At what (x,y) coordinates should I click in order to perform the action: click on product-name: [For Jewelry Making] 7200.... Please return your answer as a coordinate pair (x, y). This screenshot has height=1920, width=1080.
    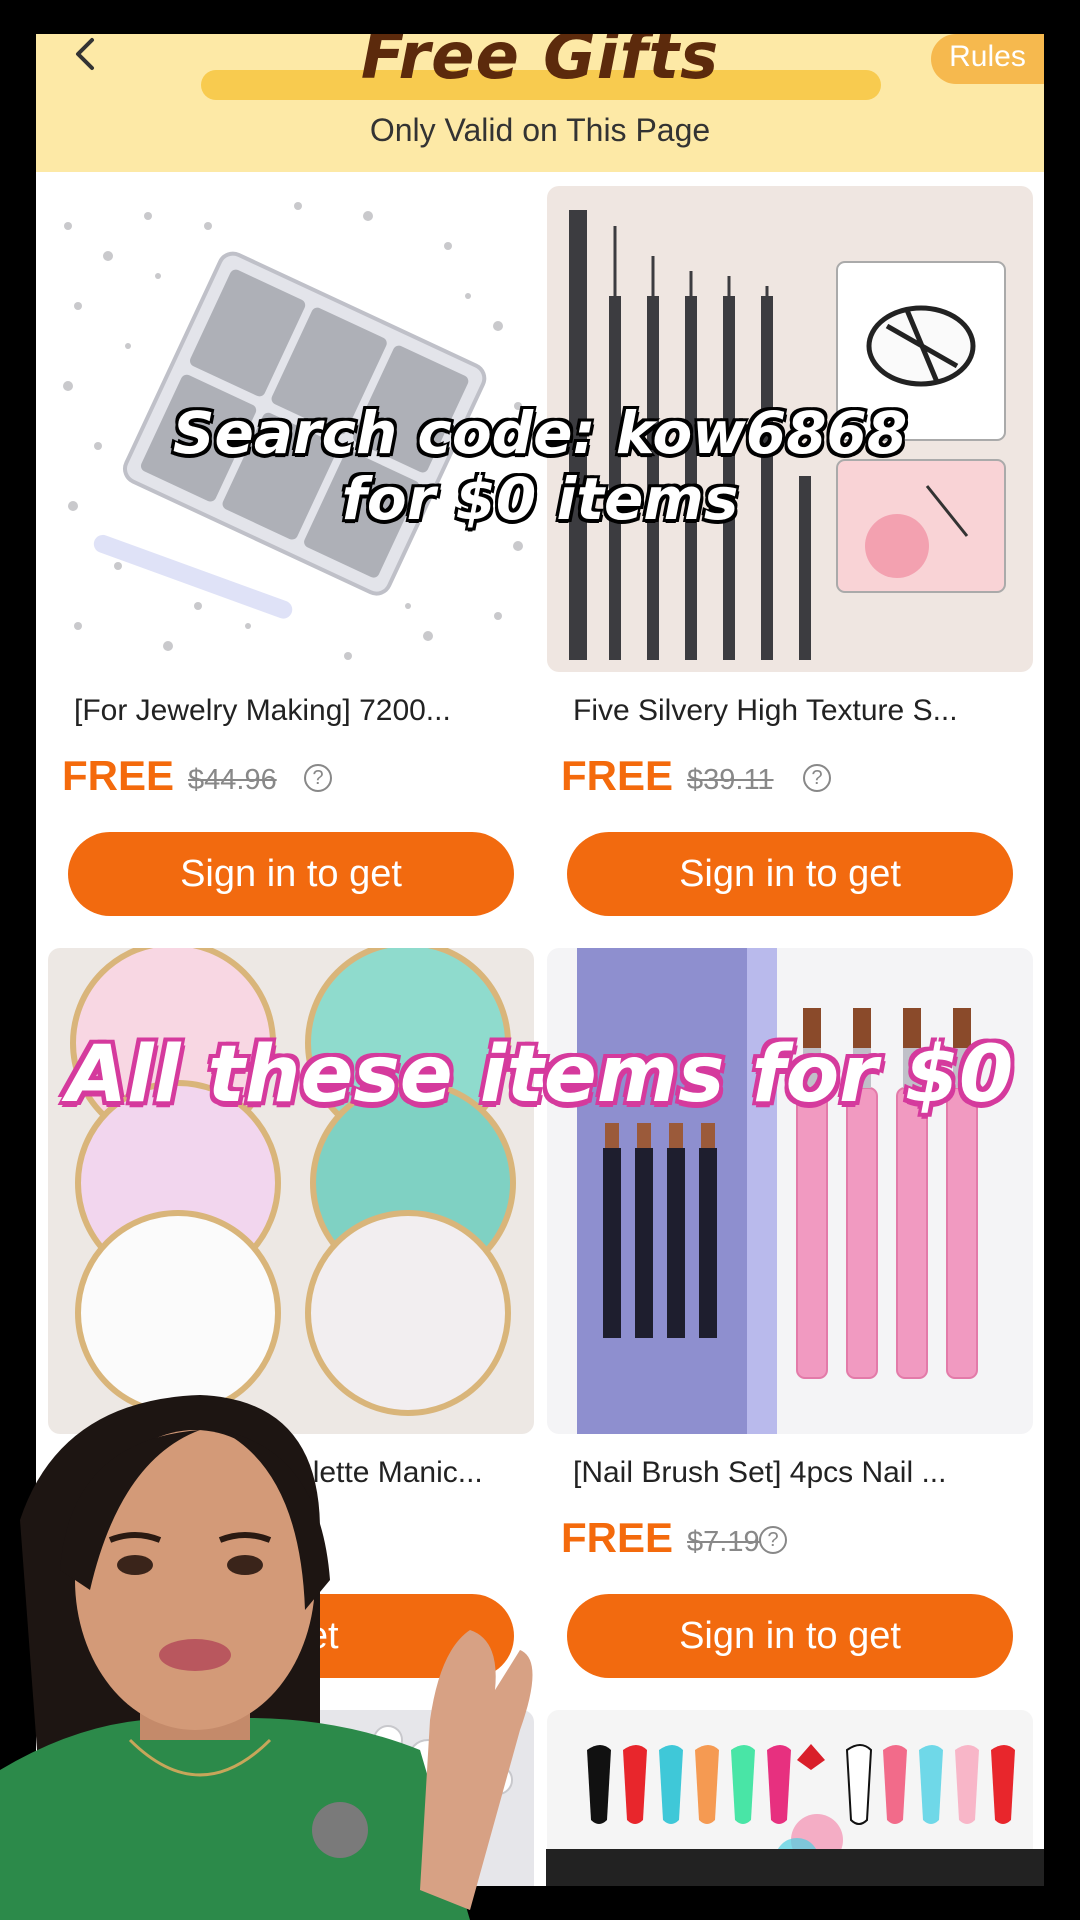
    Looking at the image, I should click on (299, 711).